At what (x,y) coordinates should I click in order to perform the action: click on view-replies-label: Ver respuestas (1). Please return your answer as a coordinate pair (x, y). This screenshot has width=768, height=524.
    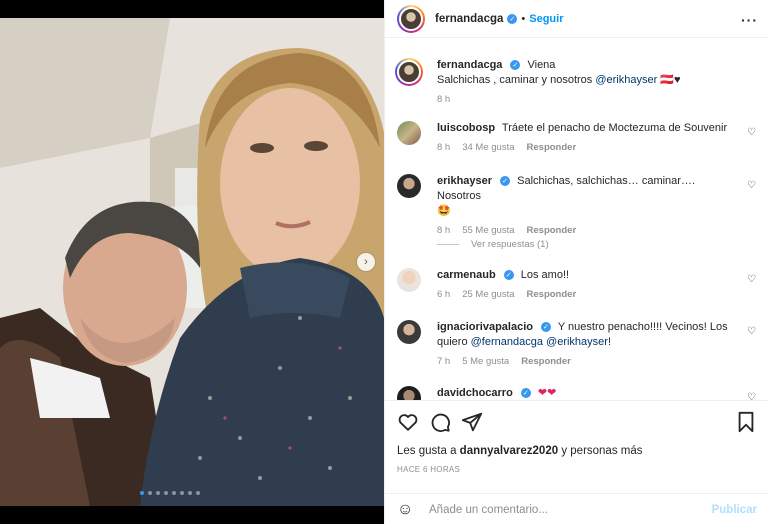
    Looking at the image, I should click on (510, 244).